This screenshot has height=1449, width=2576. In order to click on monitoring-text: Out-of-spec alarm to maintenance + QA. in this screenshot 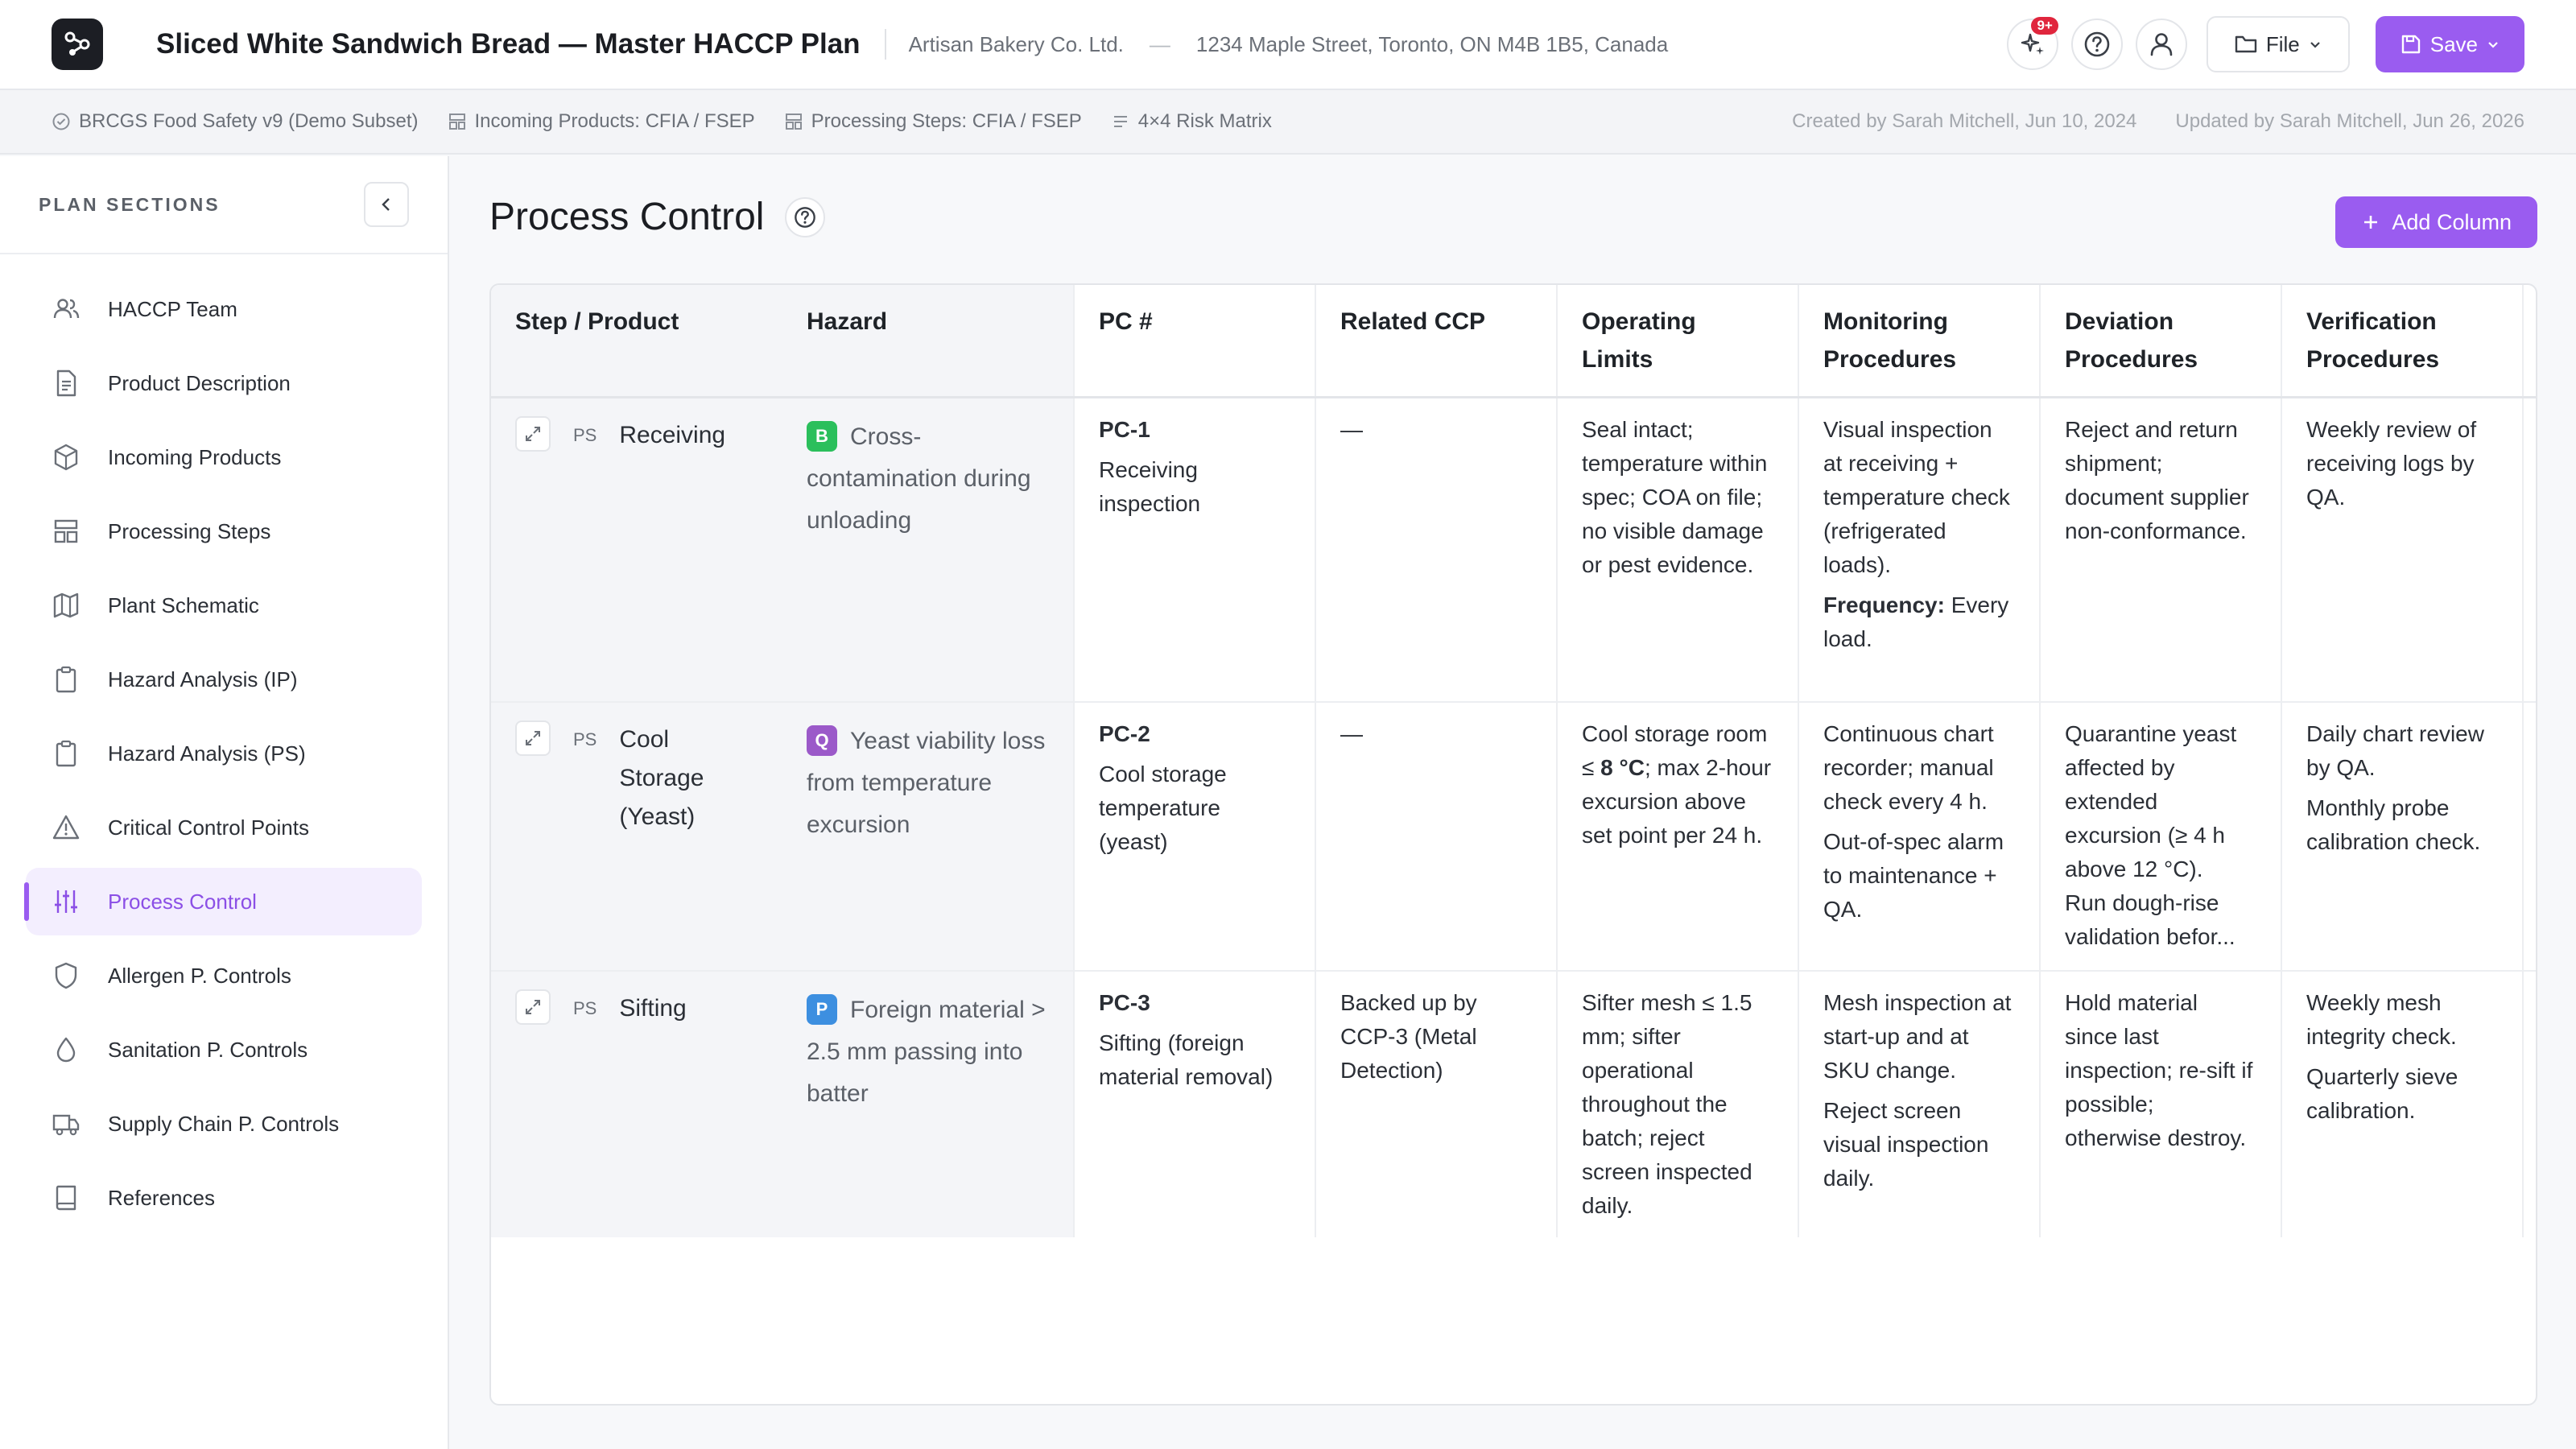, I will do `click(1913, 875)`.